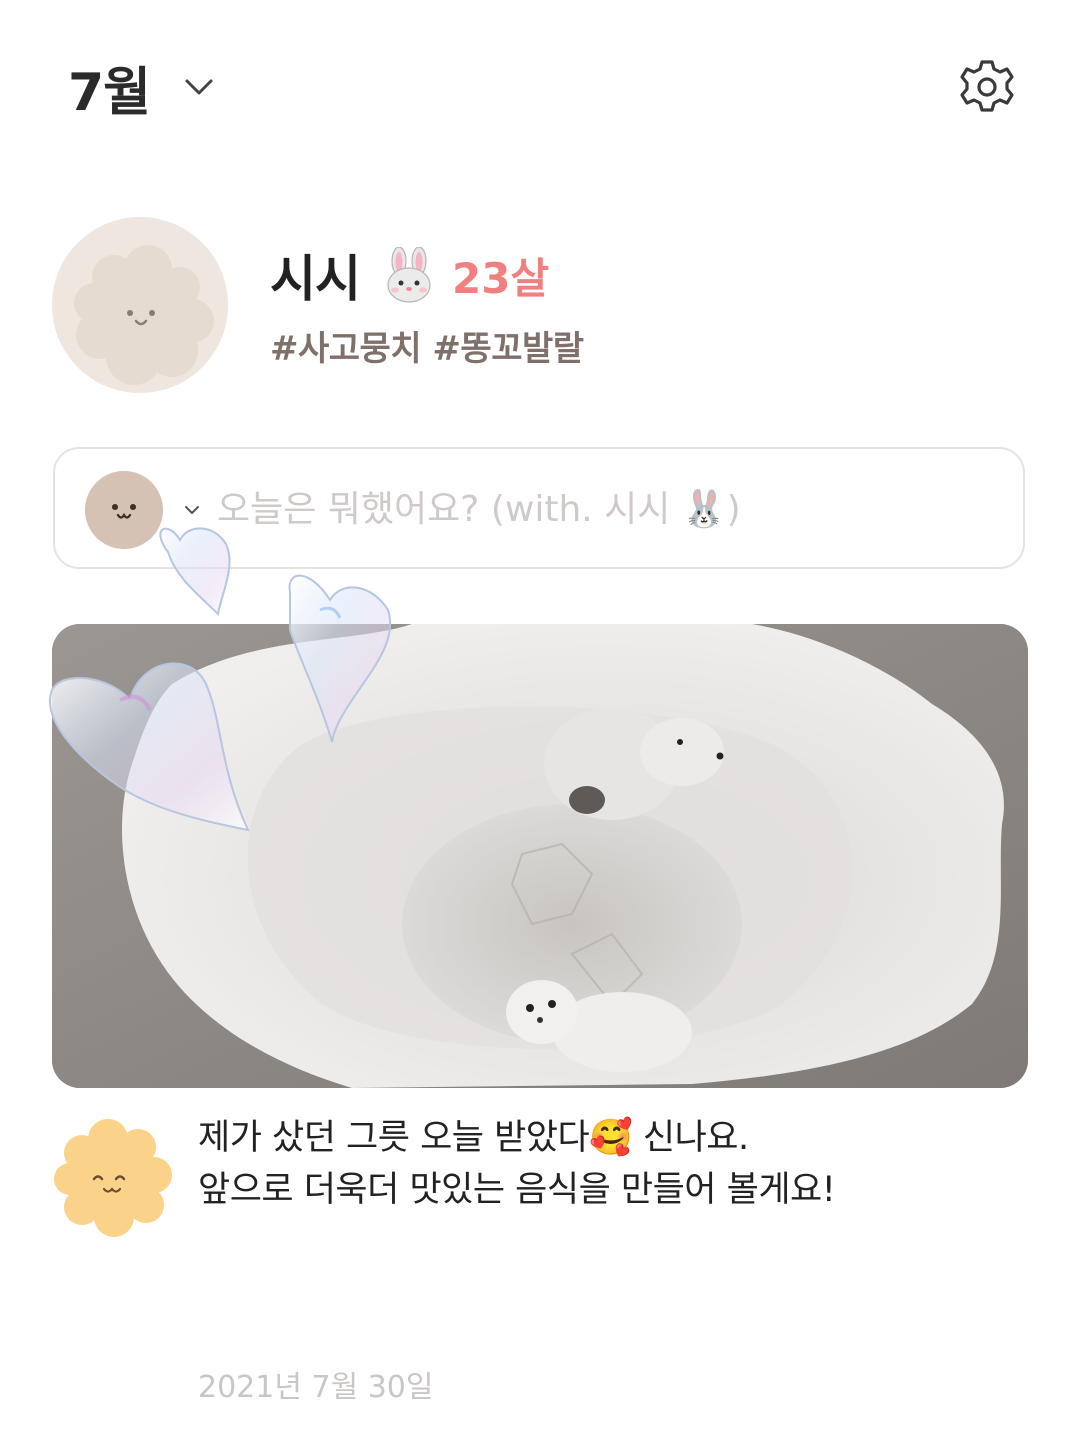 The image size is (1080, 1440). I want to click on post-text-line-1: 제가 샀던 그릇 오늘 받았다🥰 신나요., so click(473, 1138).